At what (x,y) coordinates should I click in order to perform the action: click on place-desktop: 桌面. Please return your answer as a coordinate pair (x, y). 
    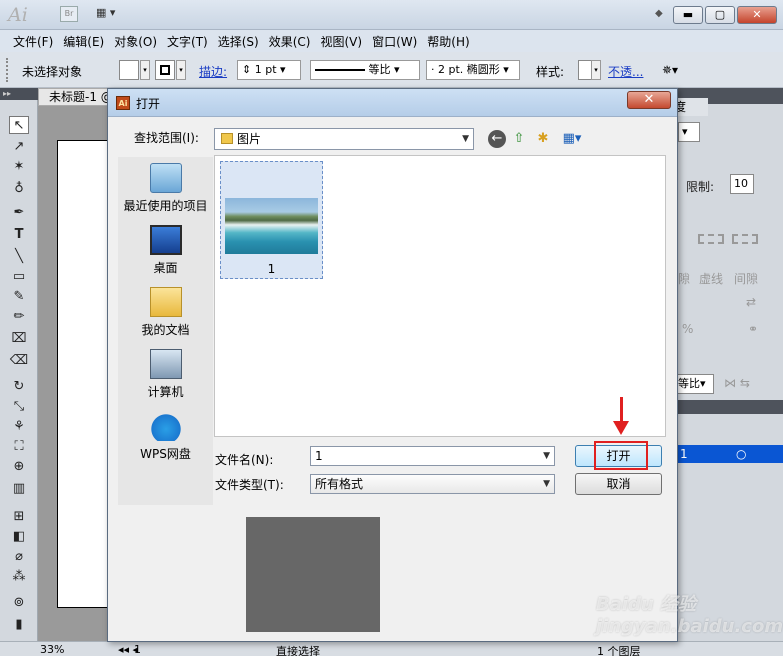
    Looking at the image, I should click on (165, 250).